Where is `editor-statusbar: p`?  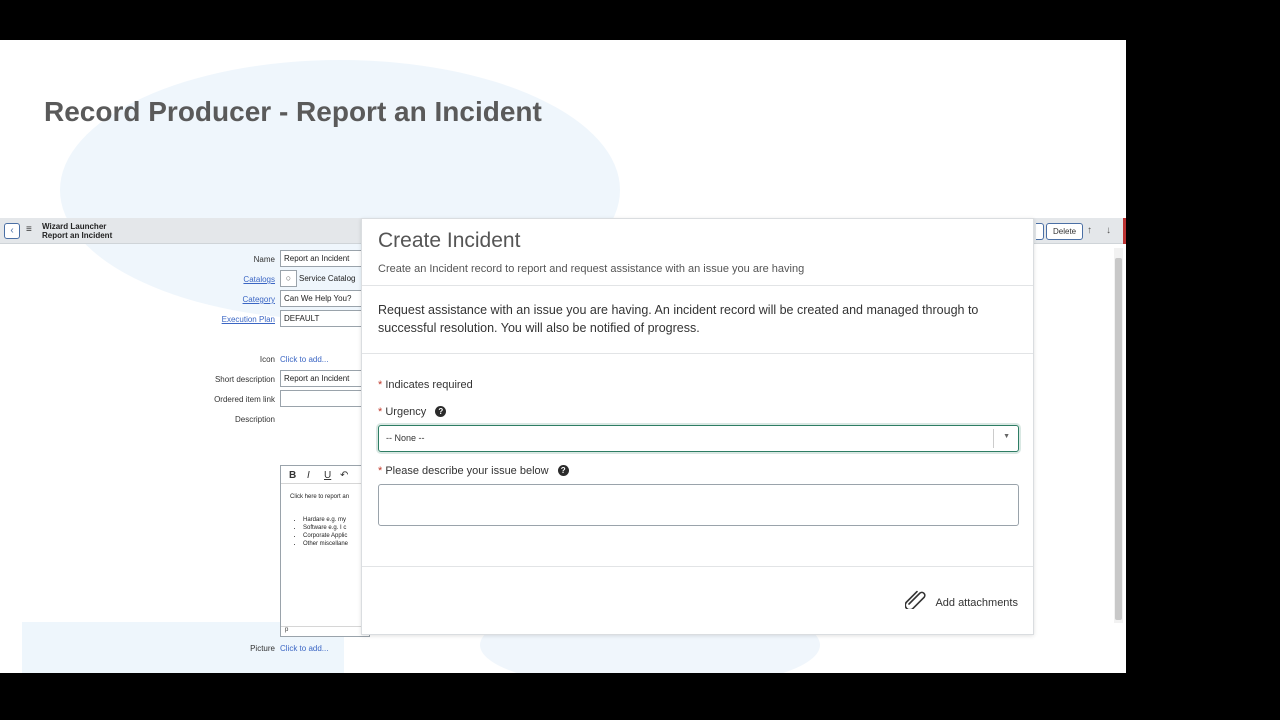
editor-statusbar: p is located at coordinates (325, 631).